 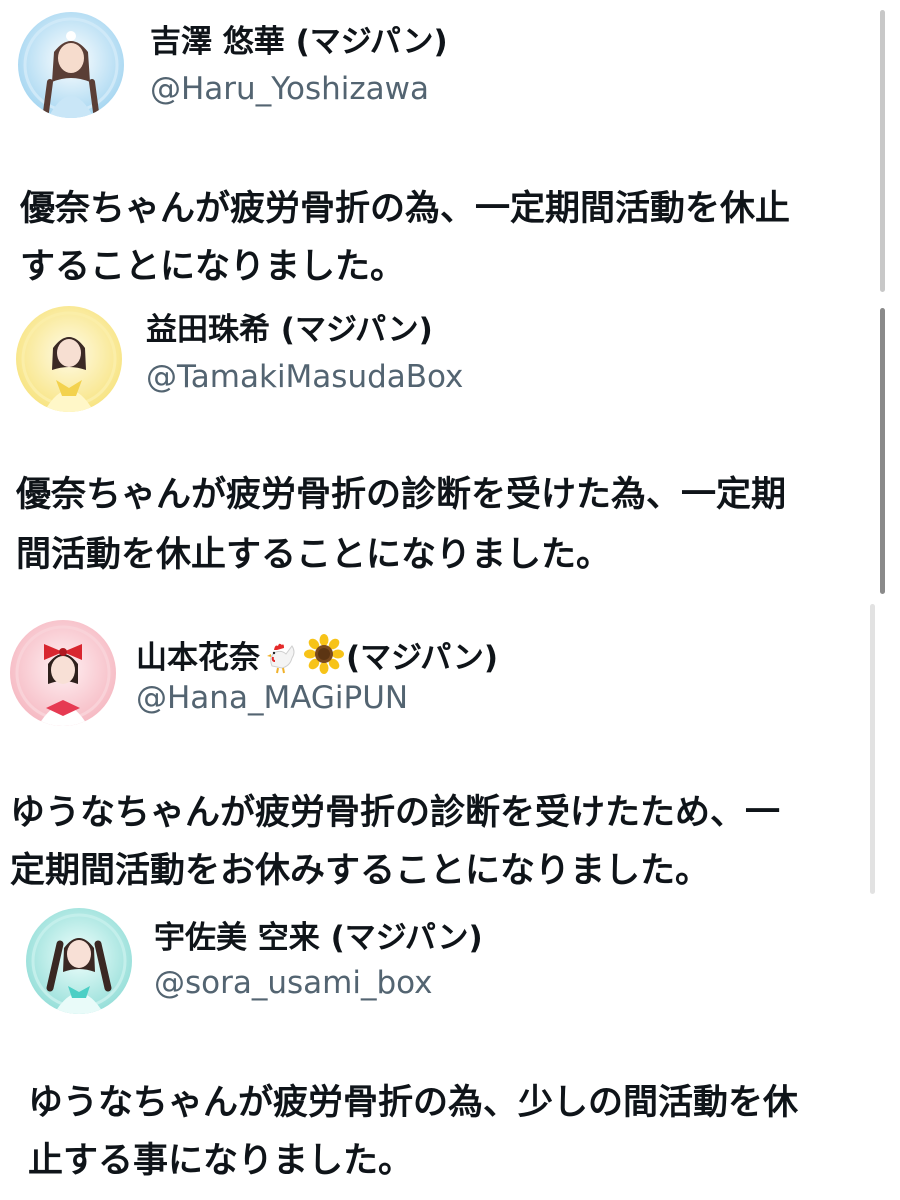 What do you see at coordinates (405, 209) in the screenshot?
I see `post-text-line-1: 優奈ちゃんが疲労骨折の為、一定期間活動を休止` at bounding box center [405, 209].